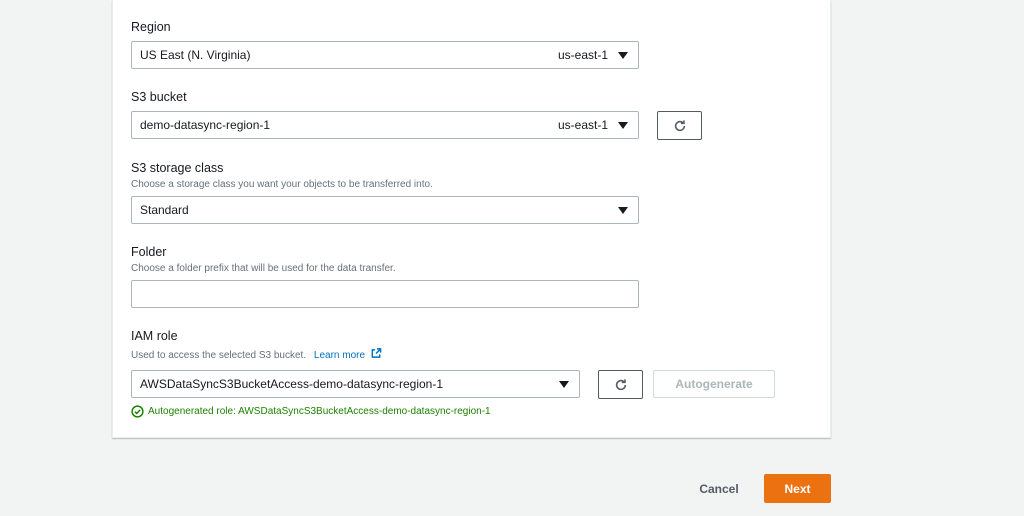 The height and width of the screenshot is (516, 1024). I want to click on learn-more-label: Learn more, so click(339, 355).